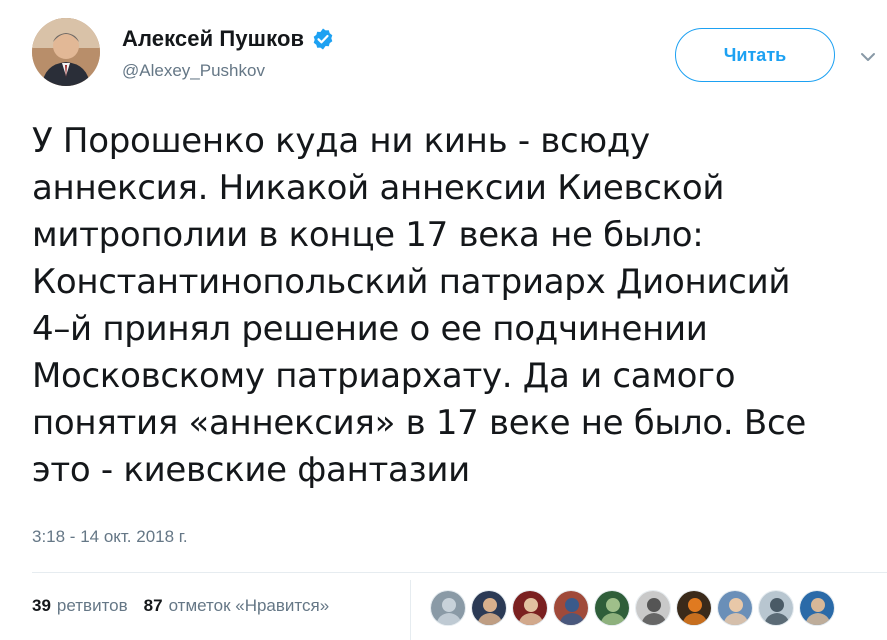 The height and width of the screenshot is (640, 887). I want to click on author-name-row: Алексей Пушков, so click(228, 39).